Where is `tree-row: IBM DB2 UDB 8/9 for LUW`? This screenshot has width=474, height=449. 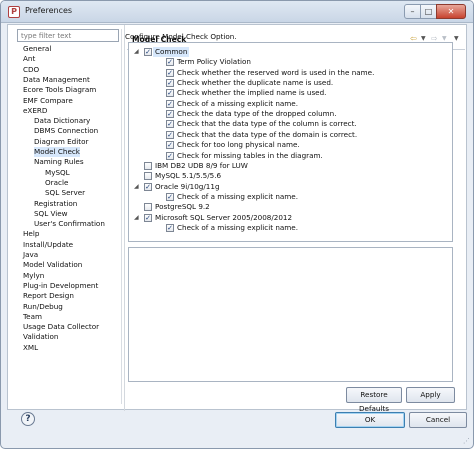
tree-row: IBM DB2 UDB 8/9 for LUW is located at coordinates (292, 166).